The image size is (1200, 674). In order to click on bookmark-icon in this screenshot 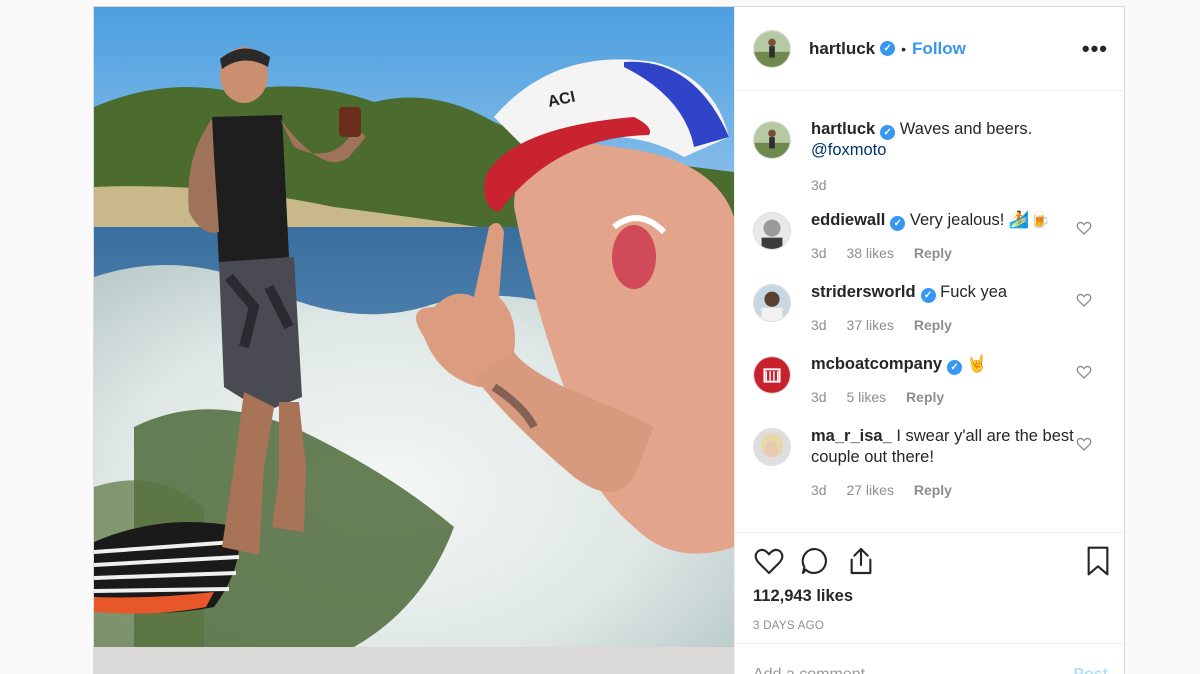, I will do `click(1098, 561)`.